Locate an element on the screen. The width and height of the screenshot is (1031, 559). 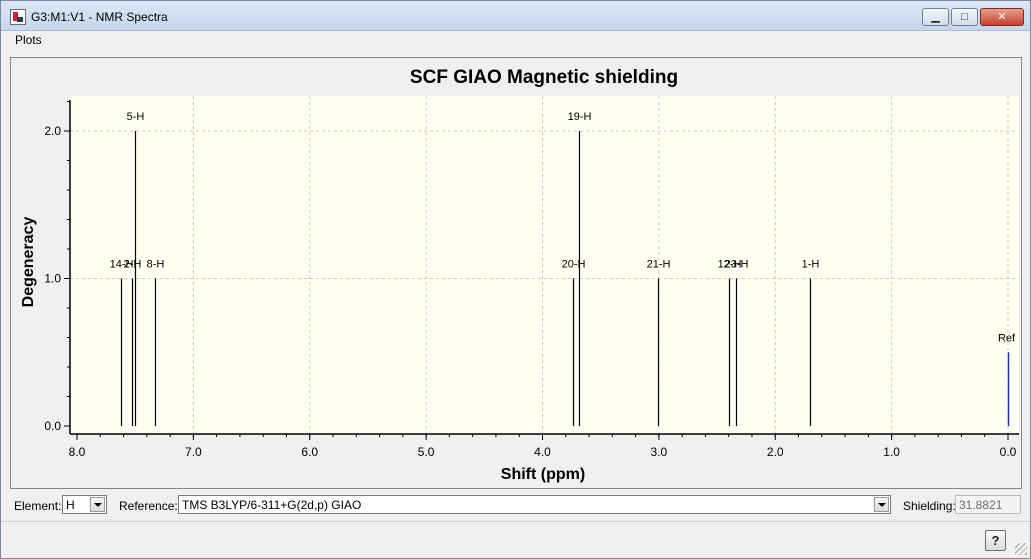
close-button: ✕ is located at coordinates (1002, 17).